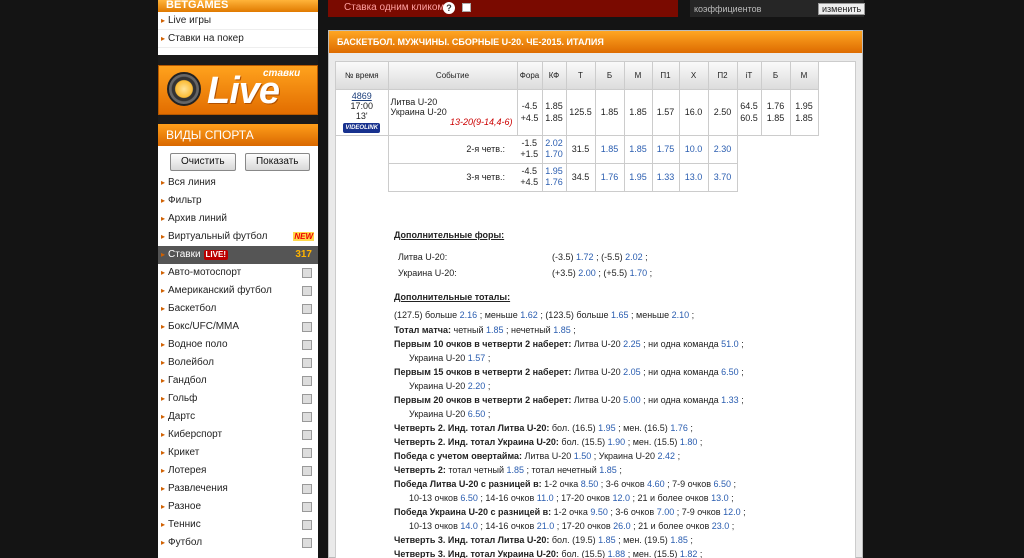 The image size is (1024, 558). Describe the element at coordinates (656, 484) in the screenshot. I see `market-odds: 4.60` at that location.